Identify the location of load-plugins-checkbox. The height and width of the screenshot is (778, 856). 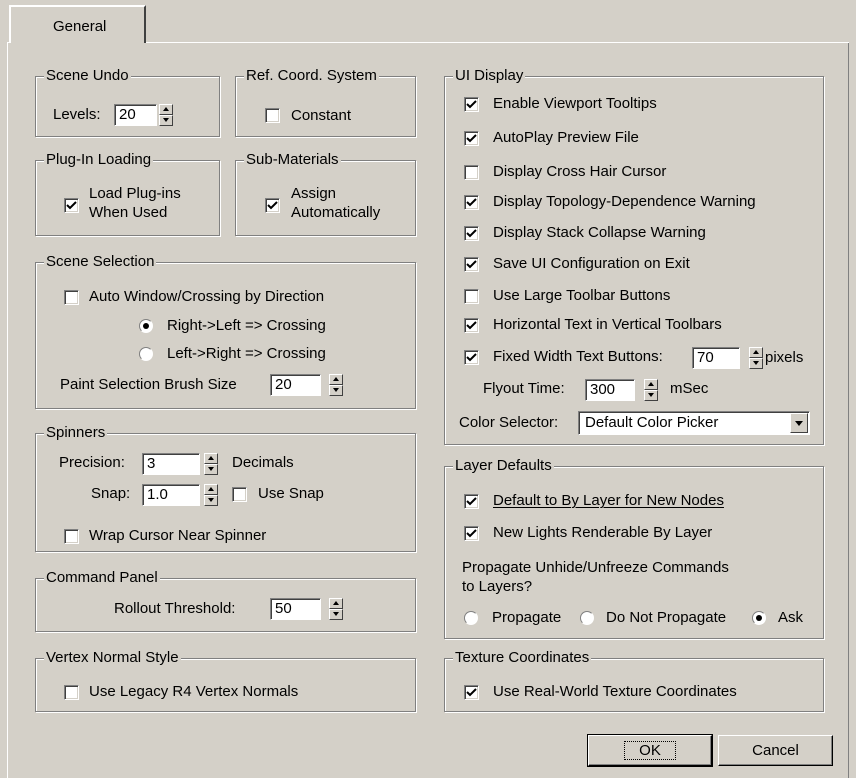
(71, 205).